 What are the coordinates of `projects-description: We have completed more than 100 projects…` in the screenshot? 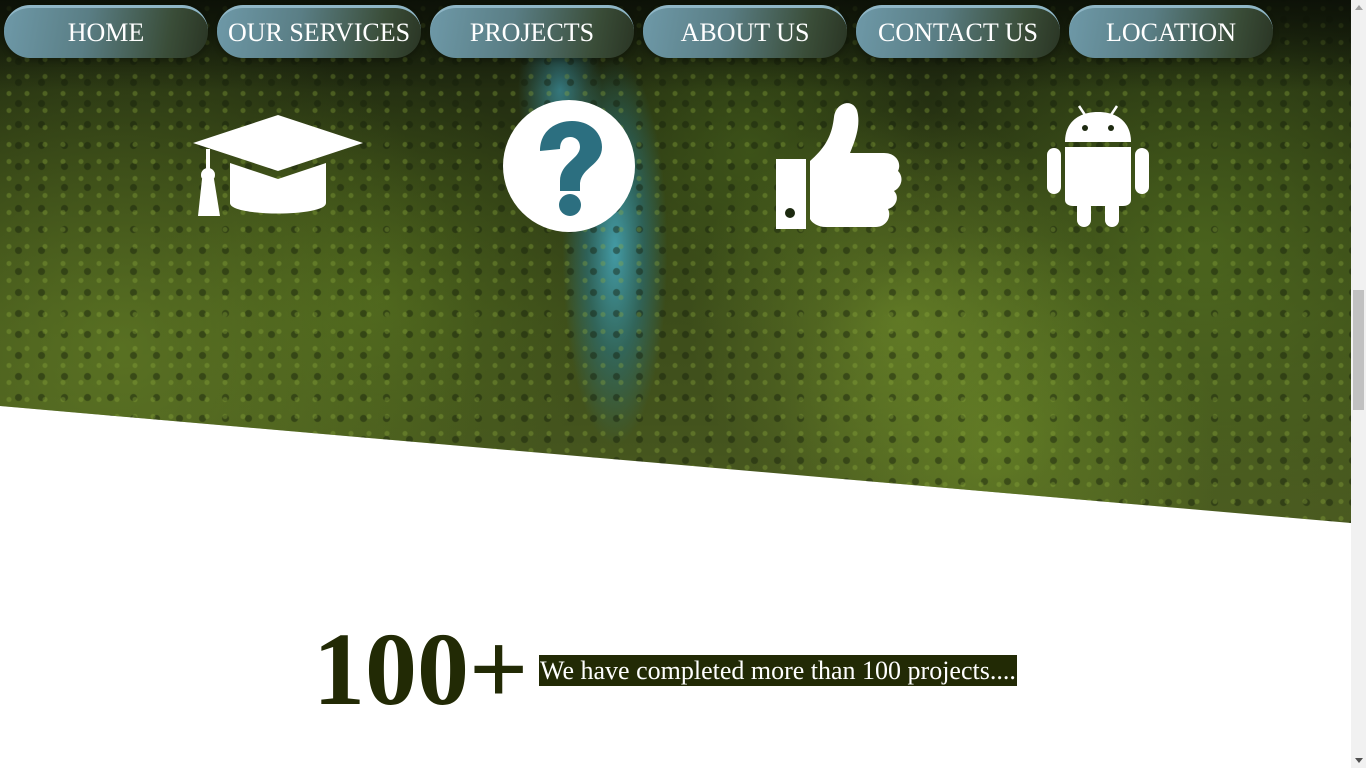 It's located at (778, 670).